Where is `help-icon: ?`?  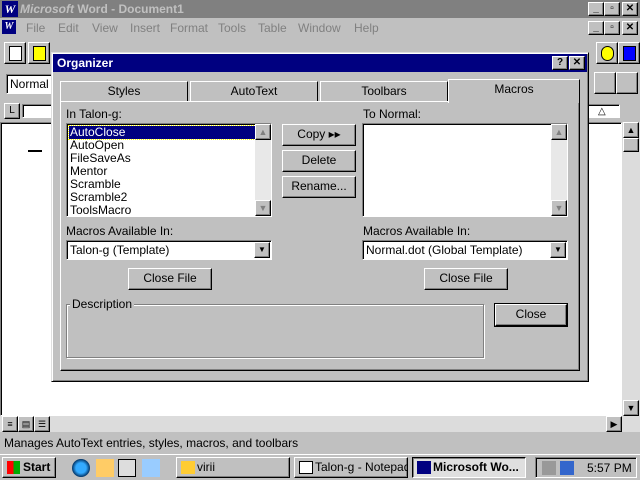 help-icon: ? is located at coordinates (560, 63).